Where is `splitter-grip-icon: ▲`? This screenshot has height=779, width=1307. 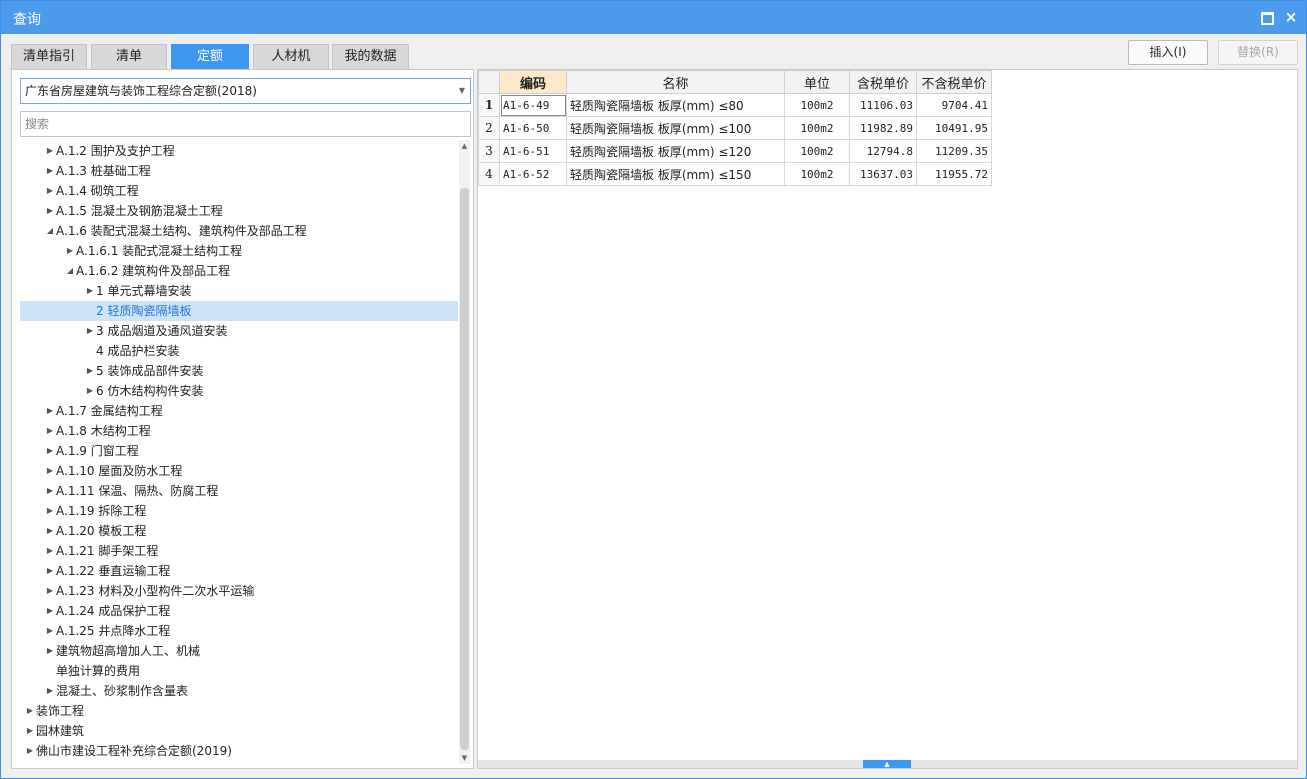 splitter-grip-icon: ▲ is located at coordinates (887, 764).